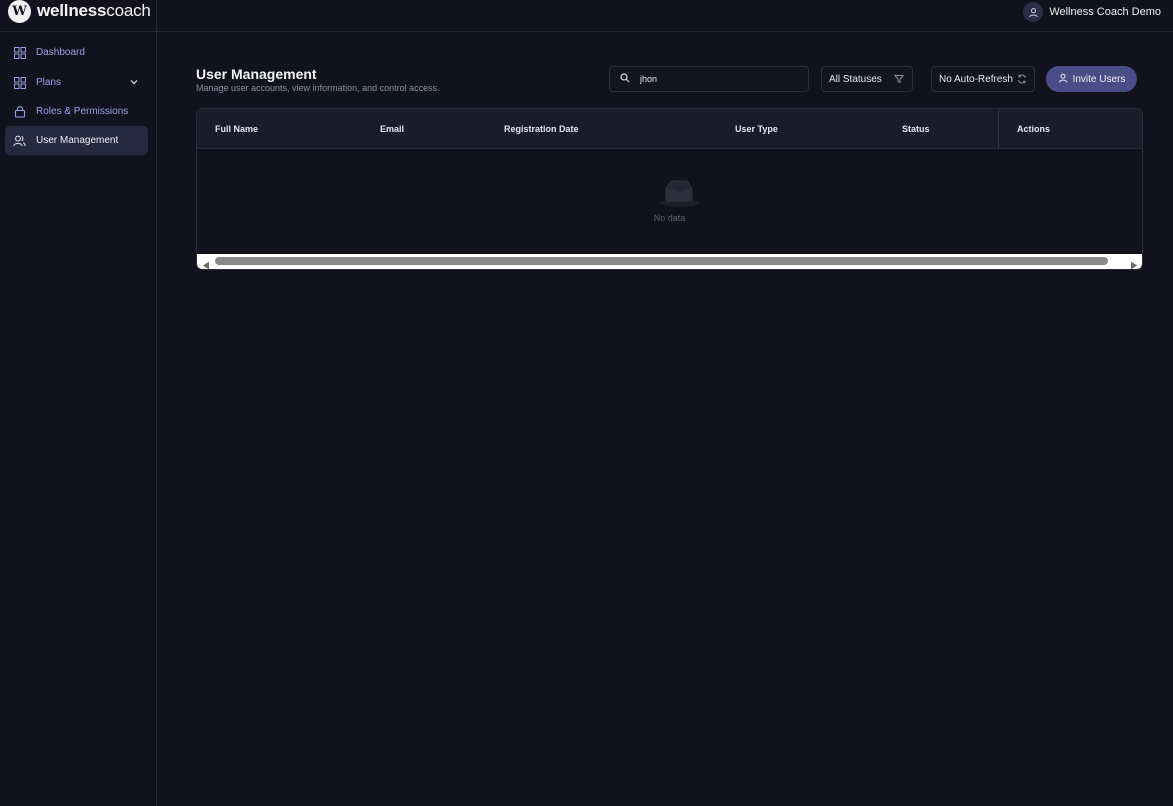 The width and height of the screenshot is (1173, 806). Describe the element at coordinates (19, 11) in the screenshot. I see `brand-logo-icon: W` at that location.